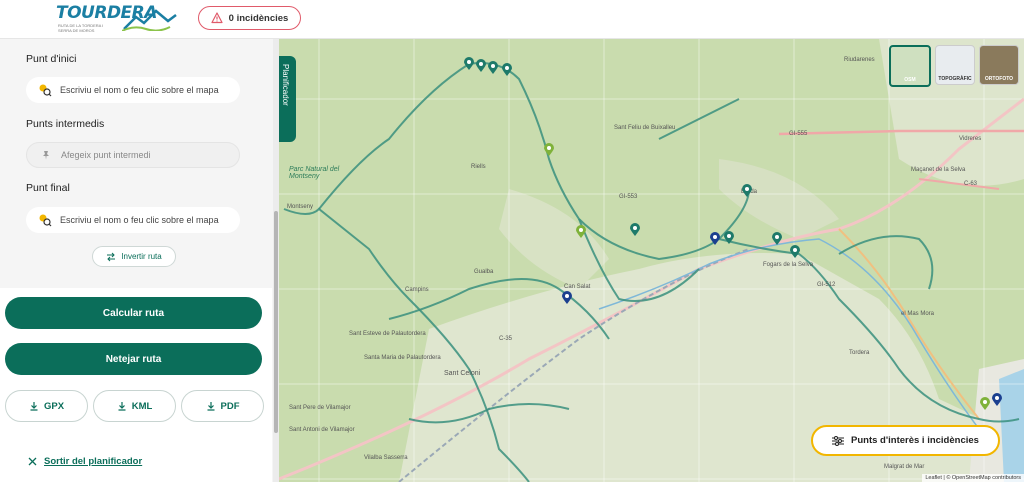 The height and width of the screenshot is (482, 1024). Describe the element at coordinates (230, 406) in the screenshot. I see `export-pdf-label: PDF` at that location.